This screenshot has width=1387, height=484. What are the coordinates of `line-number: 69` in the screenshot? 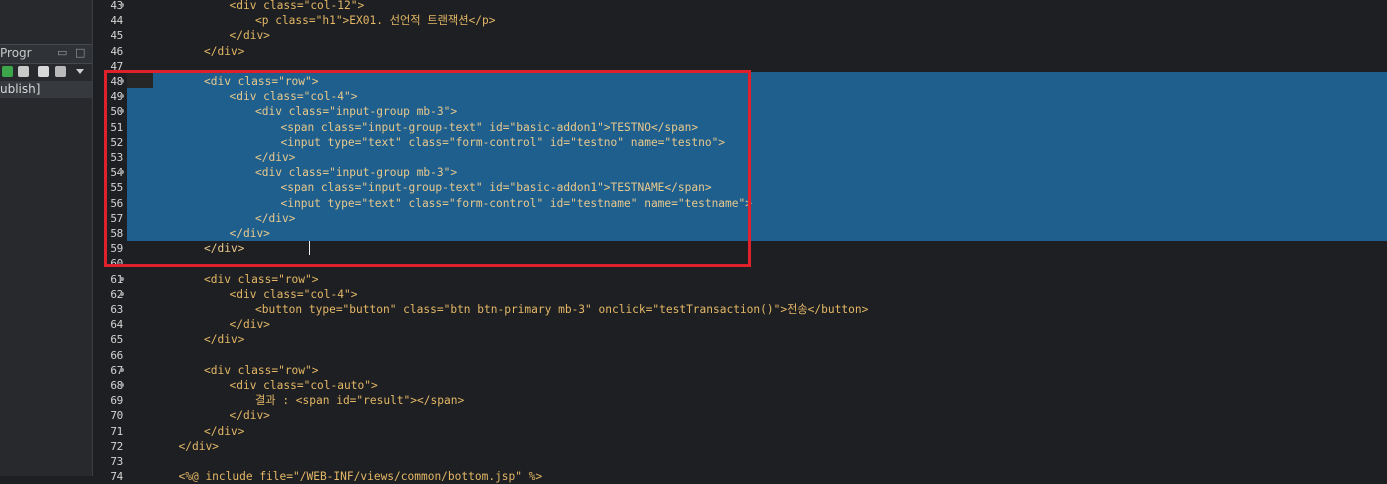 It's located at (116, 401).